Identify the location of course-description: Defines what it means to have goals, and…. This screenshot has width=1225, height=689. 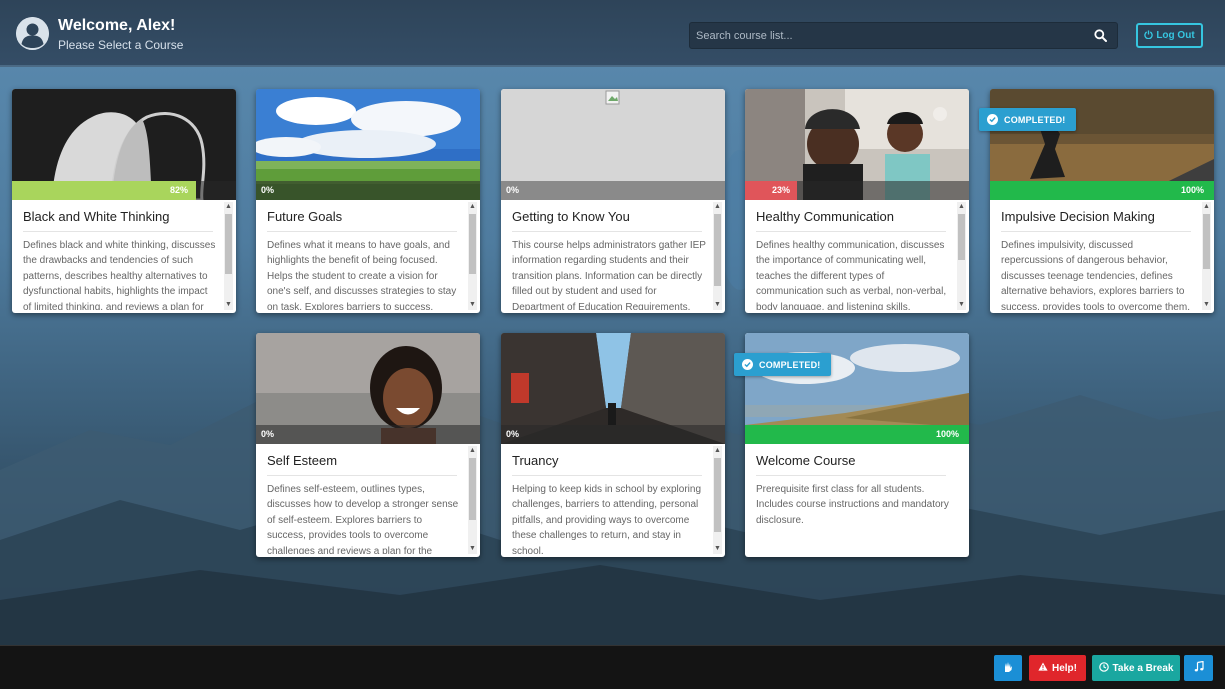
(362, 275).